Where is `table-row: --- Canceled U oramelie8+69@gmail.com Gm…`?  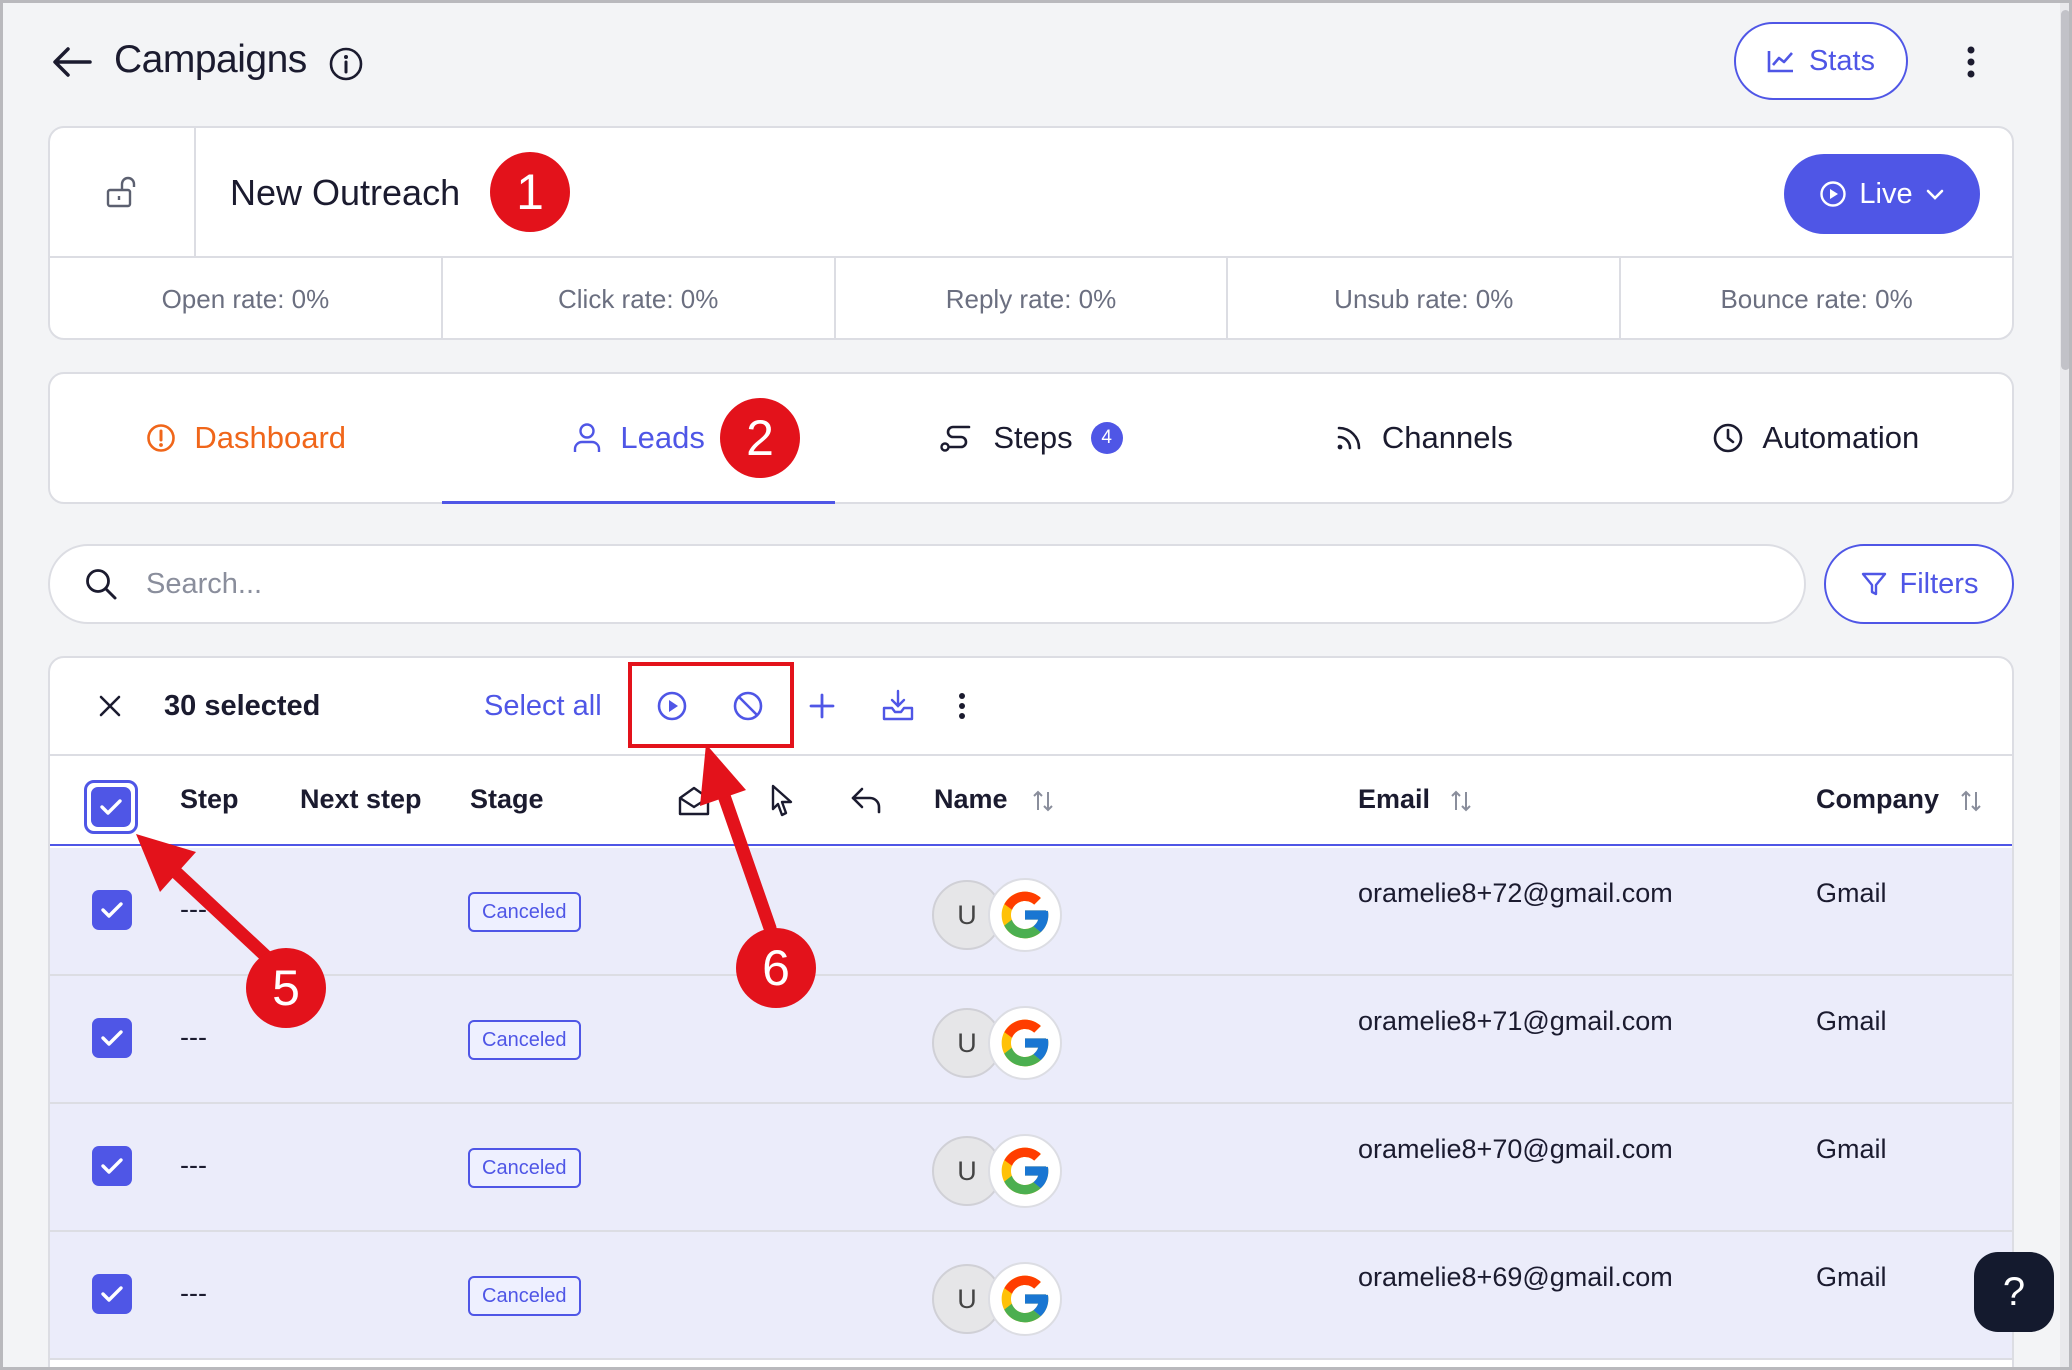
table-row: --- Canceled U oramelie8+69@gmail.com Gm… is located at coordinates (1031, 1296).